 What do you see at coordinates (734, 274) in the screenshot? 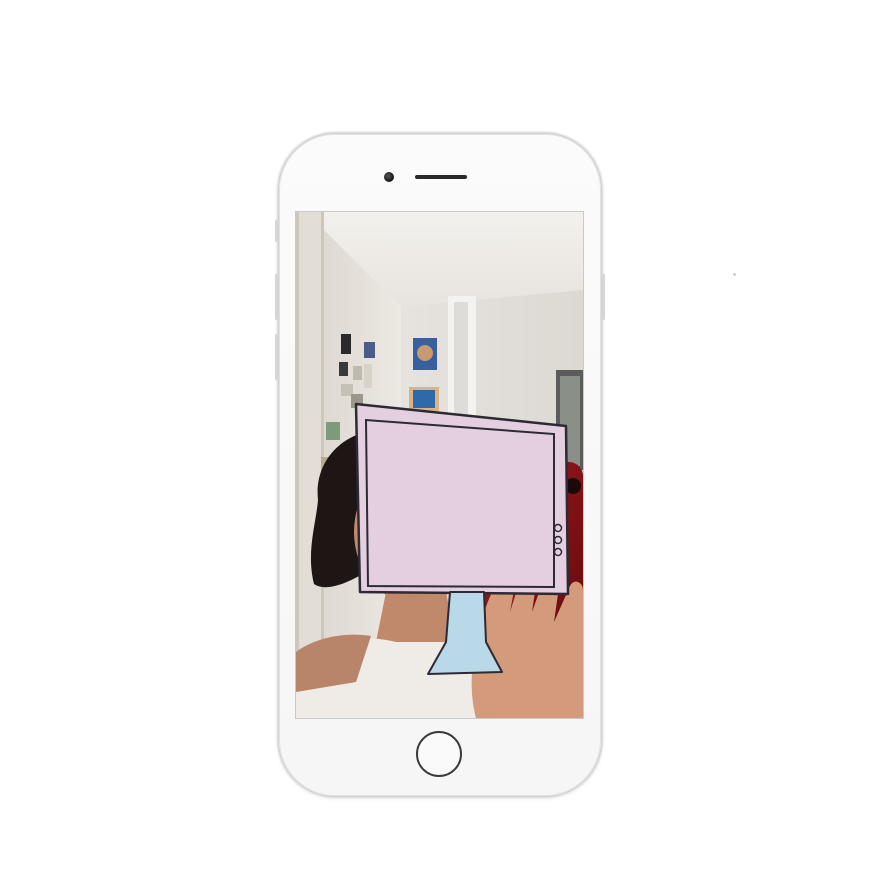
I see `background-dot` at bounding box center [734, 274].